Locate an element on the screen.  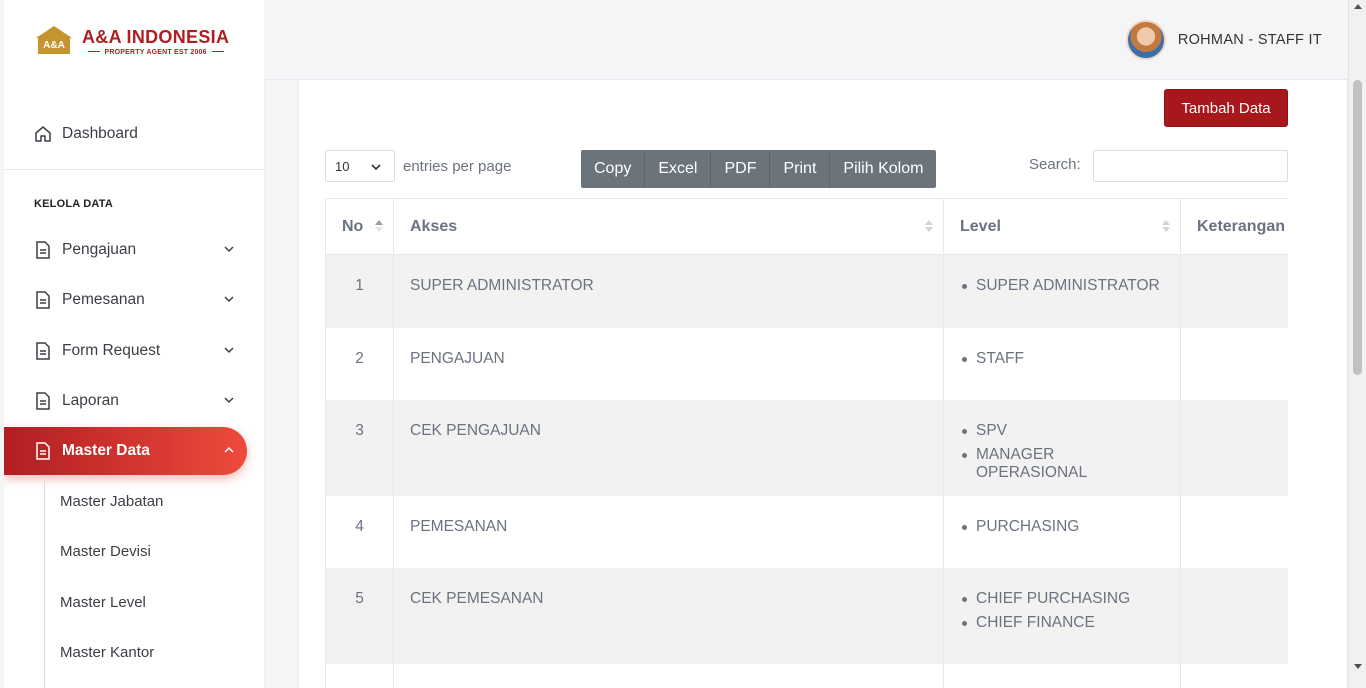
user-menu: ROHMAN - STAFF IT is located at coordinates (1223, 40).